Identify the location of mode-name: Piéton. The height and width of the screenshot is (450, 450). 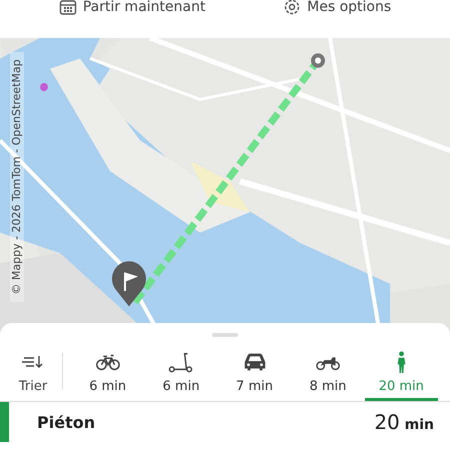
(66, 422).